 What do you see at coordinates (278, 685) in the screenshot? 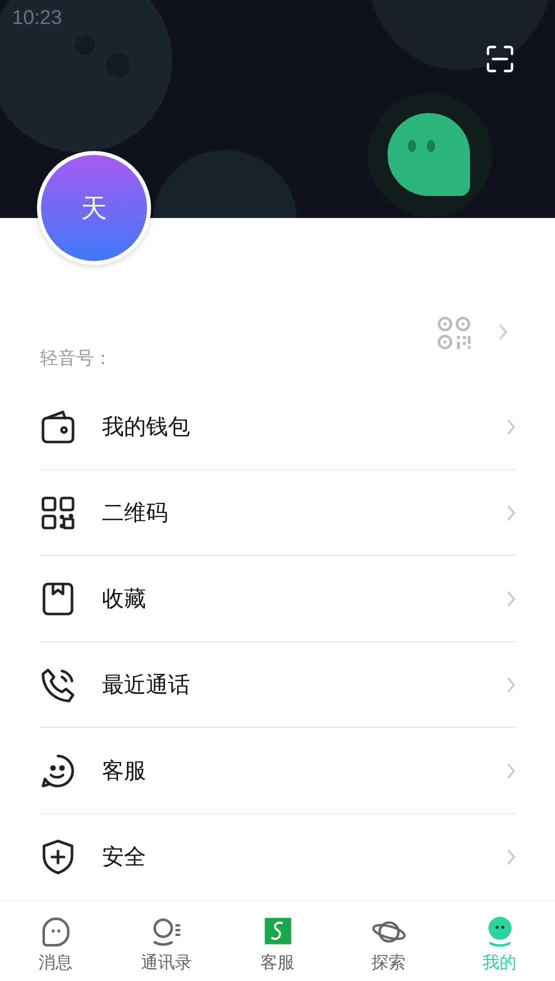
I see `menu-item: 最近通话` at bounding box center [278, 685].